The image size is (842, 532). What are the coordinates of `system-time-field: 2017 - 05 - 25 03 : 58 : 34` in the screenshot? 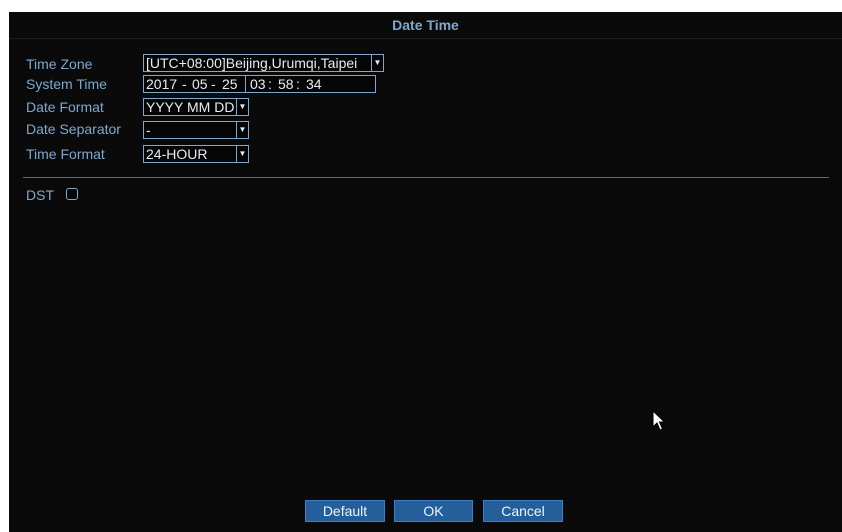 It's located at (259, 84).